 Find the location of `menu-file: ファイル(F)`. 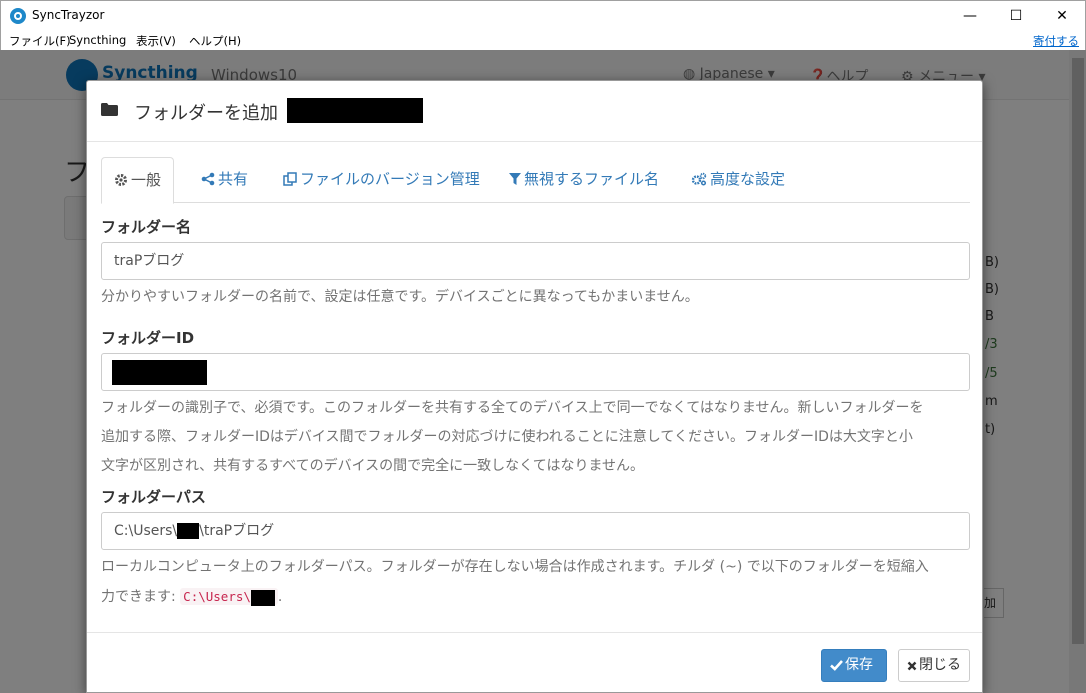

menu-file: ファイル(F) is located at coordinates (40, 41).